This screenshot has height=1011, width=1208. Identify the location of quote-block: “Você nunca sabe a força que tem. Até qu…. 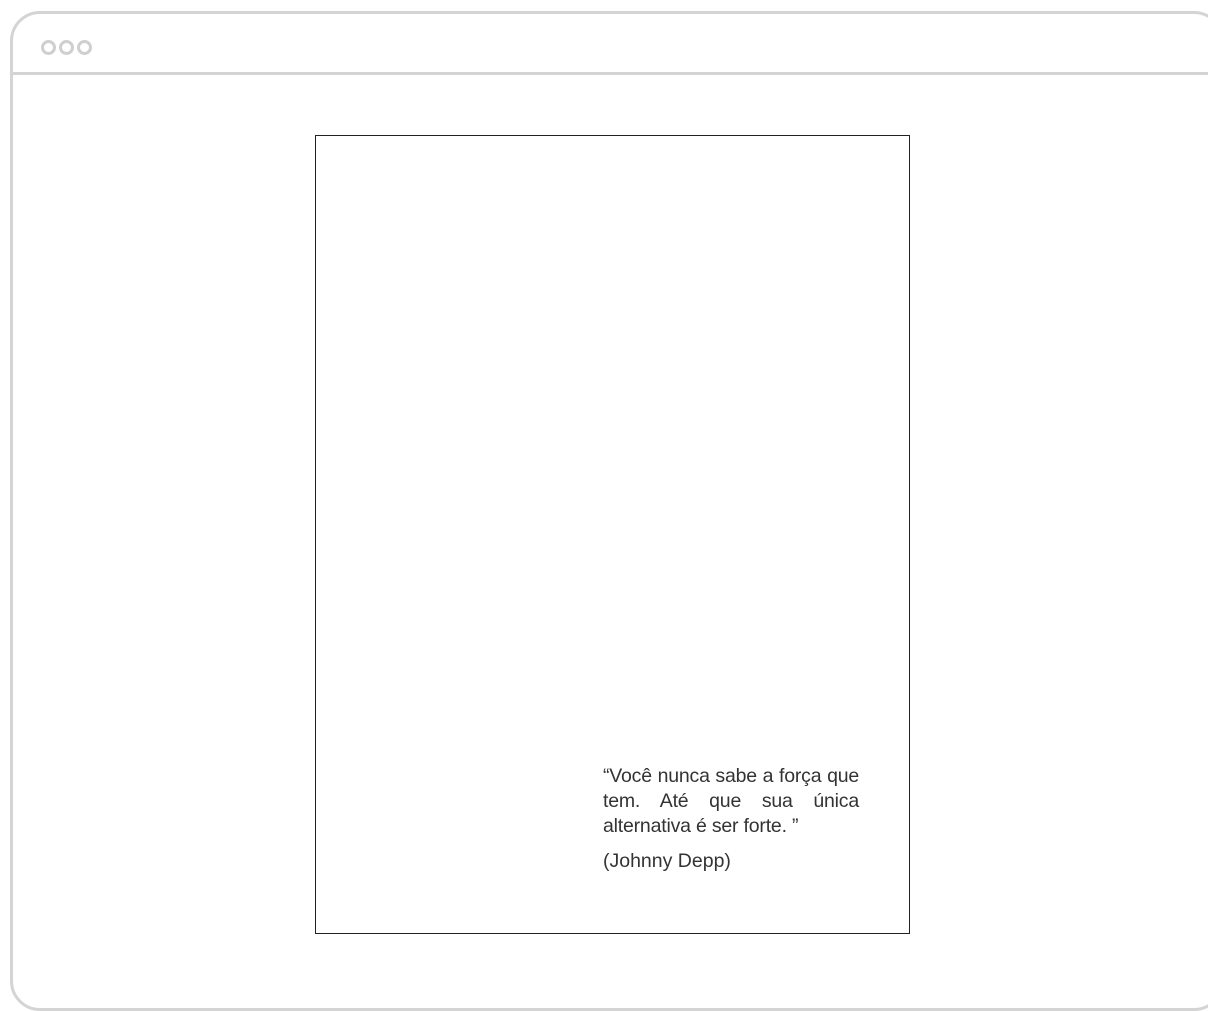
(731, 819).